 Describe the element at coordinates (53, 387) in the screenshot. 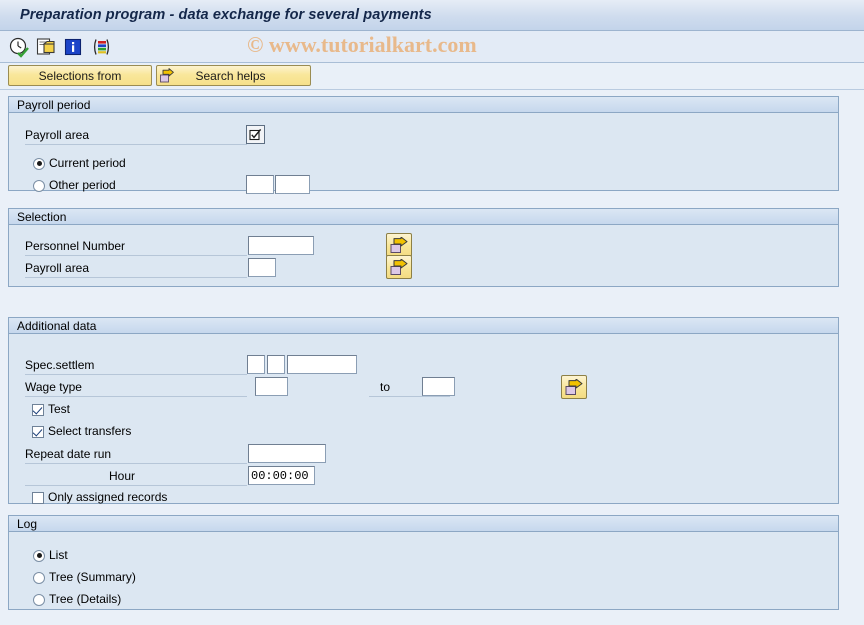

I see `wage-type-label: Wage type` at that location.